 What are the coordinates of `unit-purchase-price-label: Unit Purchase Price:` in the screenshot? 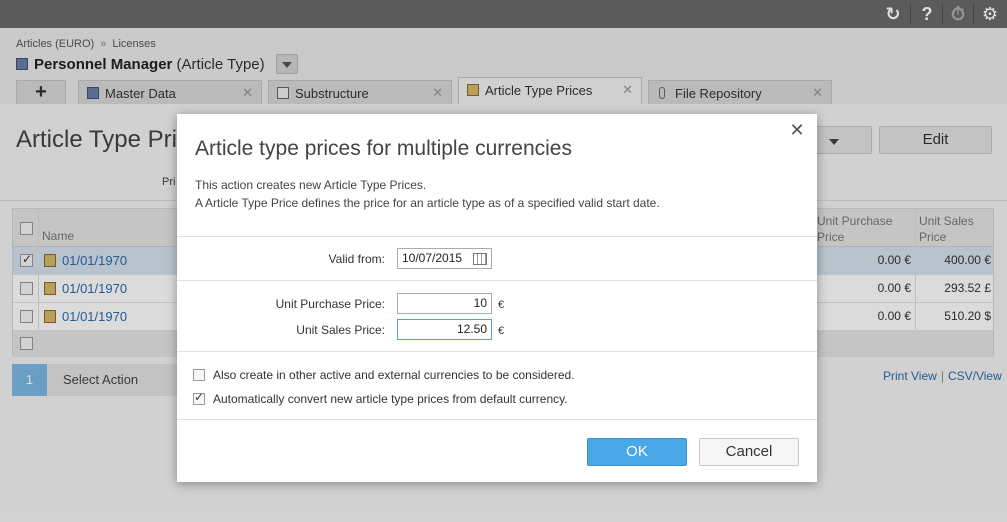 It's located at (330, 304).